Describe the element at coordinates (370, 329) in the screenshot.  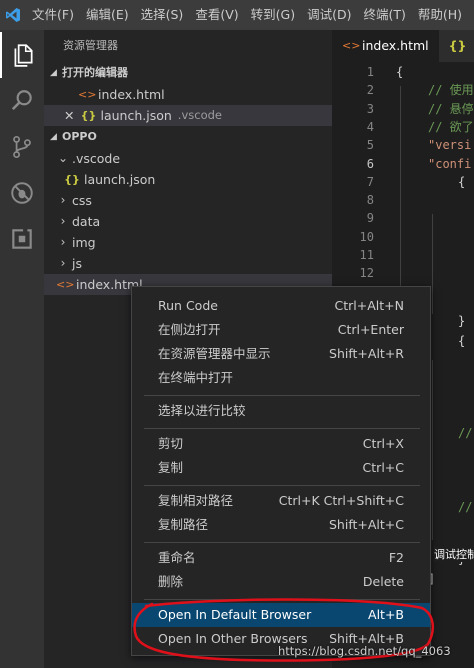
I see `menu-item-shortcut: Ctrl+Enter` at that location.